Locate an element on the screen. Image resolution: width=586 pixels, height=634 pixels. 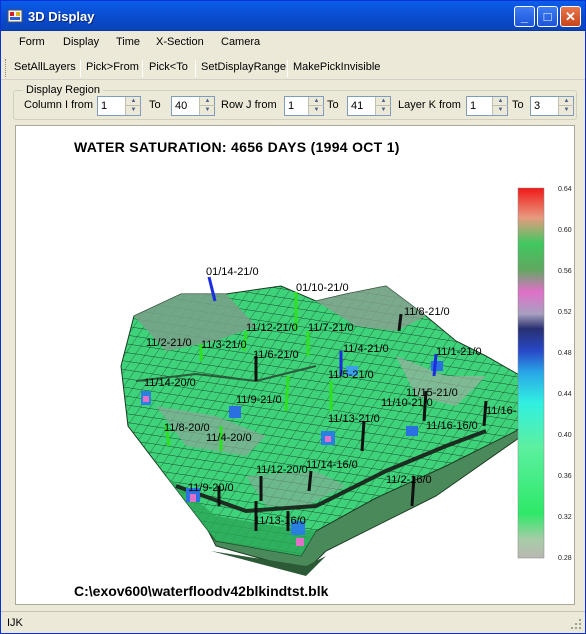
color-scale-label: 0.60 is located at coordinates (565, 230).